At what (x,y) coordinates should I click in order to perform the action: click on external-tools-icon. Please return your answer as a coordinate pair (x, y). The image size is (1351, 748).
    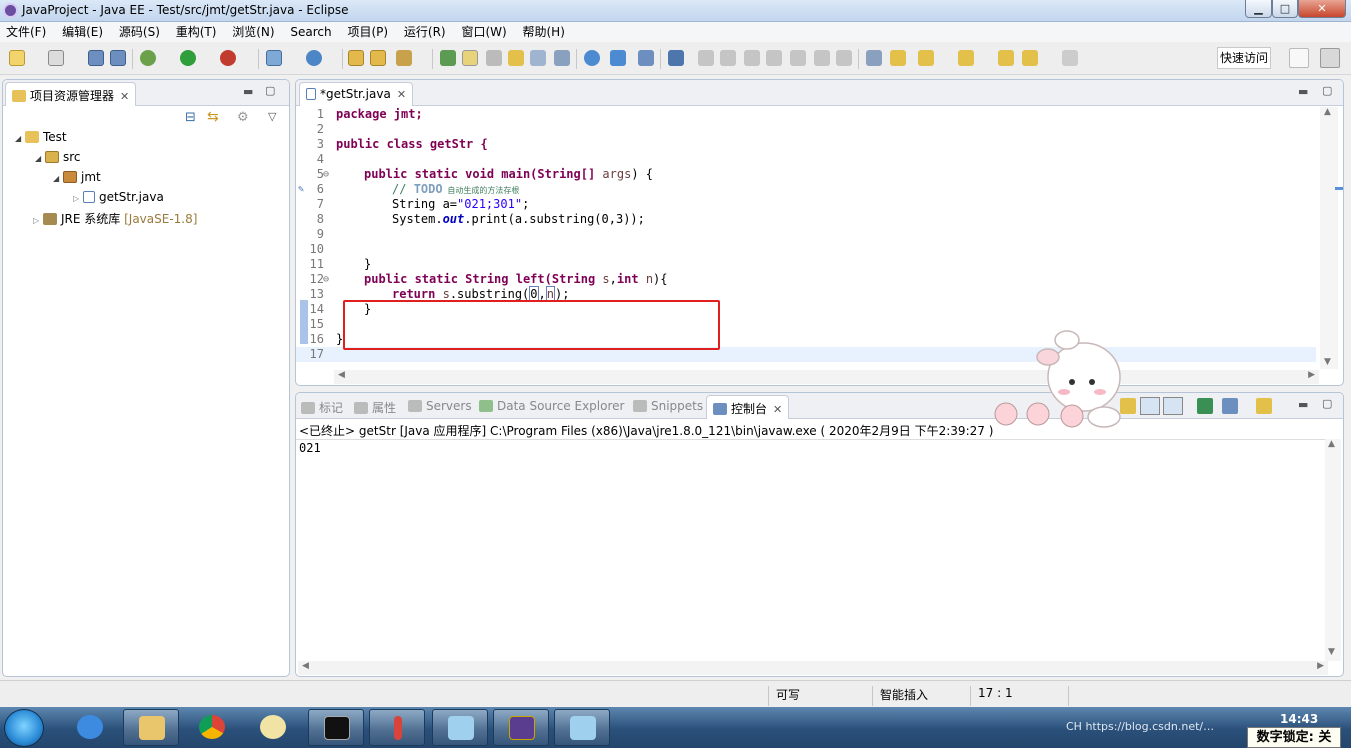
    Looking at the image, I should click on (228, 58).